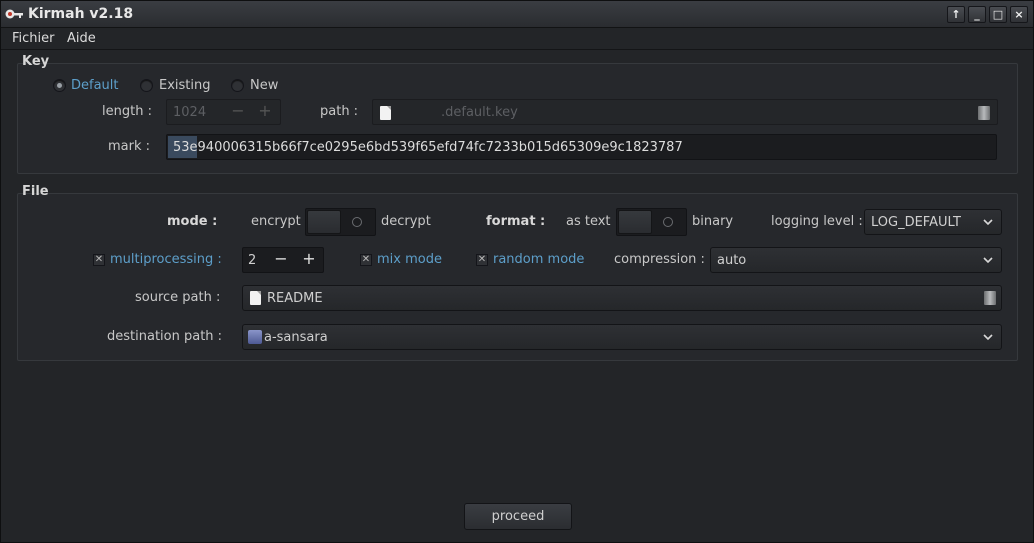 This screenshot has height=543, width=1034. Describe the element at coordinates (668, 222) in the screenshot. I see `format-switch-circle-icon` at that location.